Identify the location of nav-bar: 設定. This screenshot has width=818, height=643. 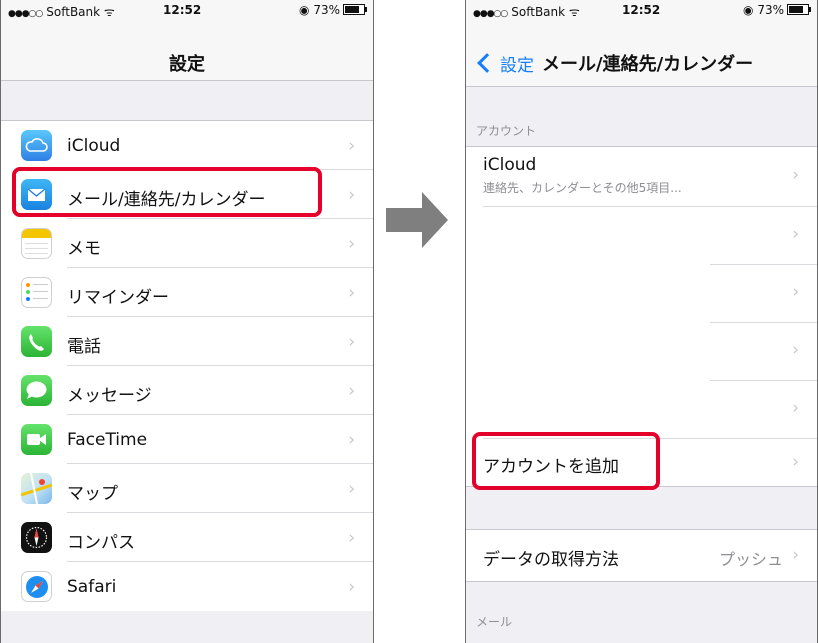
(187, 50).